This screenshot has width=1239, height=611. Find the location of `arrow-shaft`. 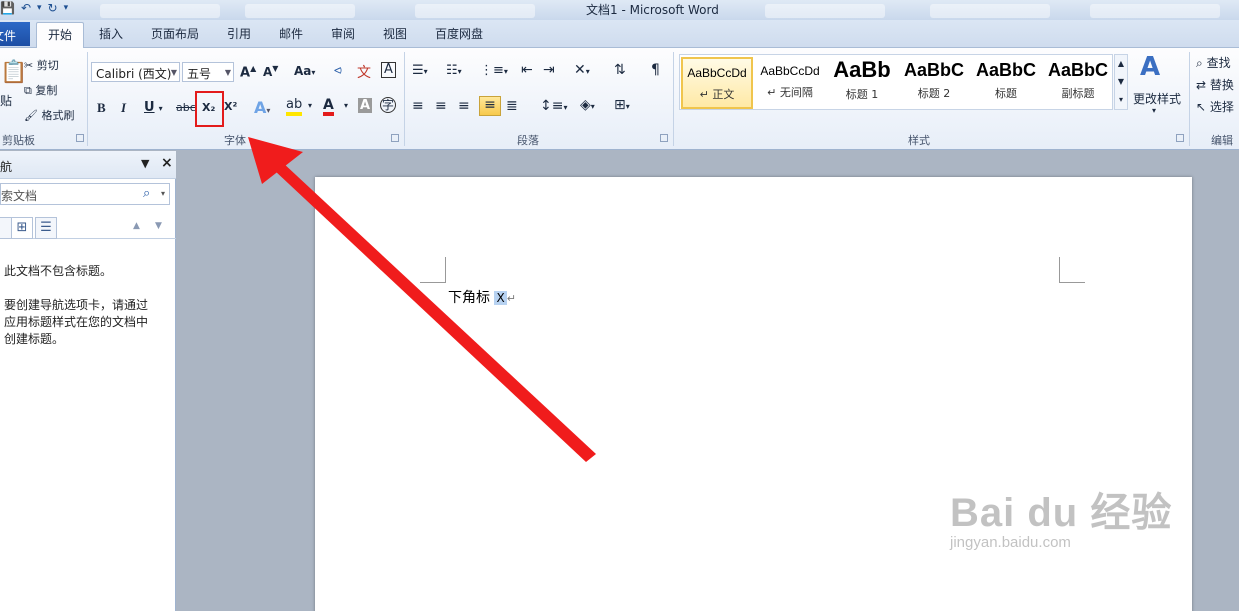

arrow-shaft is located at coordinates (435, 312).